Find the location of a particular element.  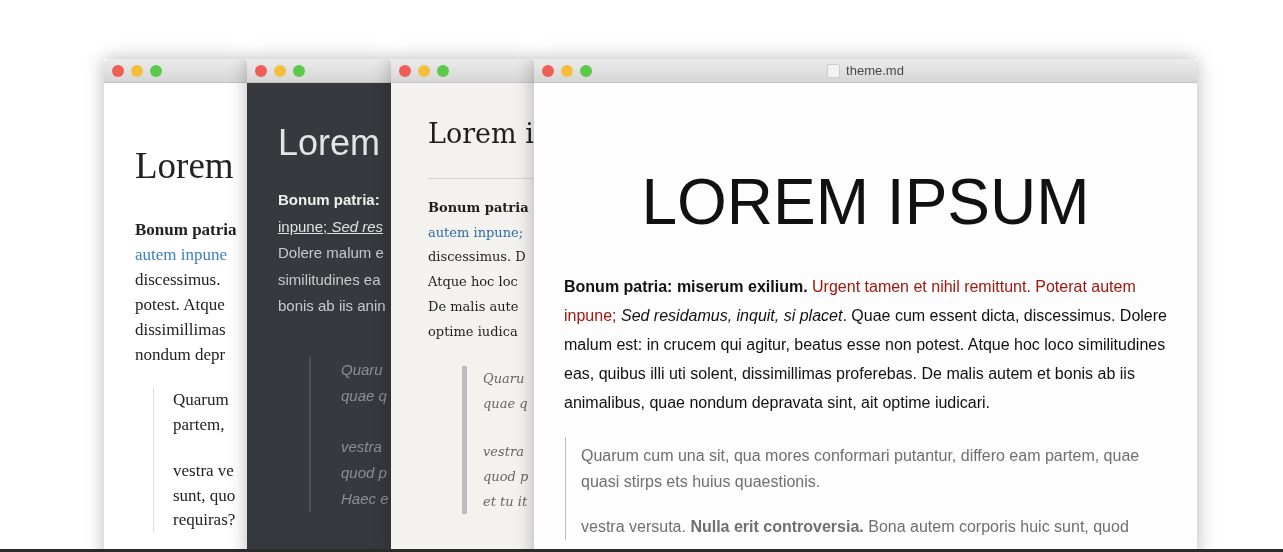

quote-line: Haec e is located at coordinates (365, 498).